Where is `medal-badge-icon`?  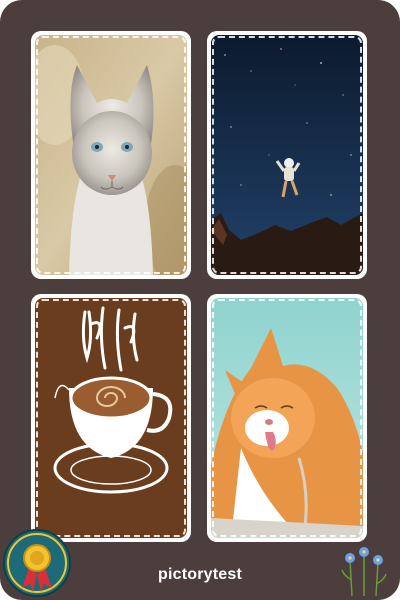 medal-badge-icon is located at coordinates (37, 563).